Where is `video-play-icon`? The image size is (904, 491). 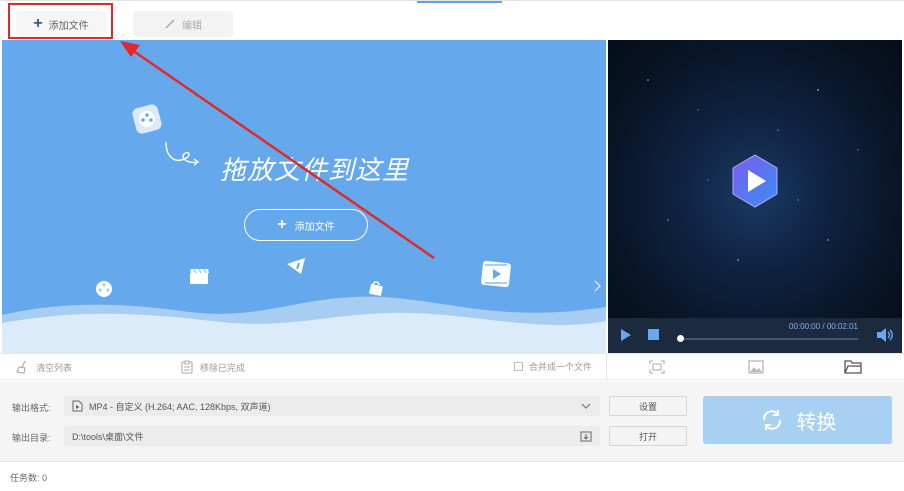
video-play-icon is located at coordinates (496, 274).